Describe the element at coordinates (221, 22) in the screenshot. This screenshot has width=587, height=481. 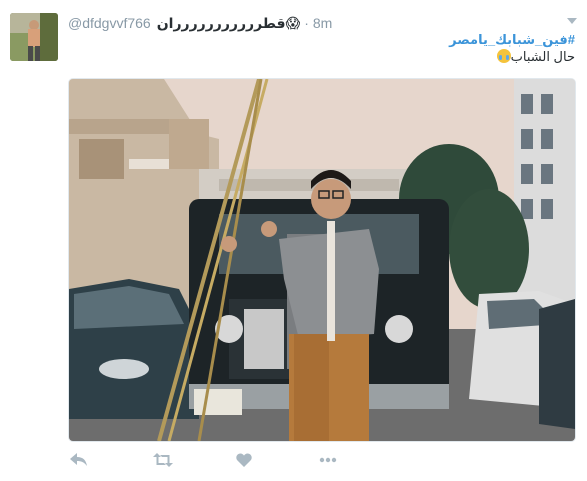
I see `display-name-text: قطررررررررررران` at that location.